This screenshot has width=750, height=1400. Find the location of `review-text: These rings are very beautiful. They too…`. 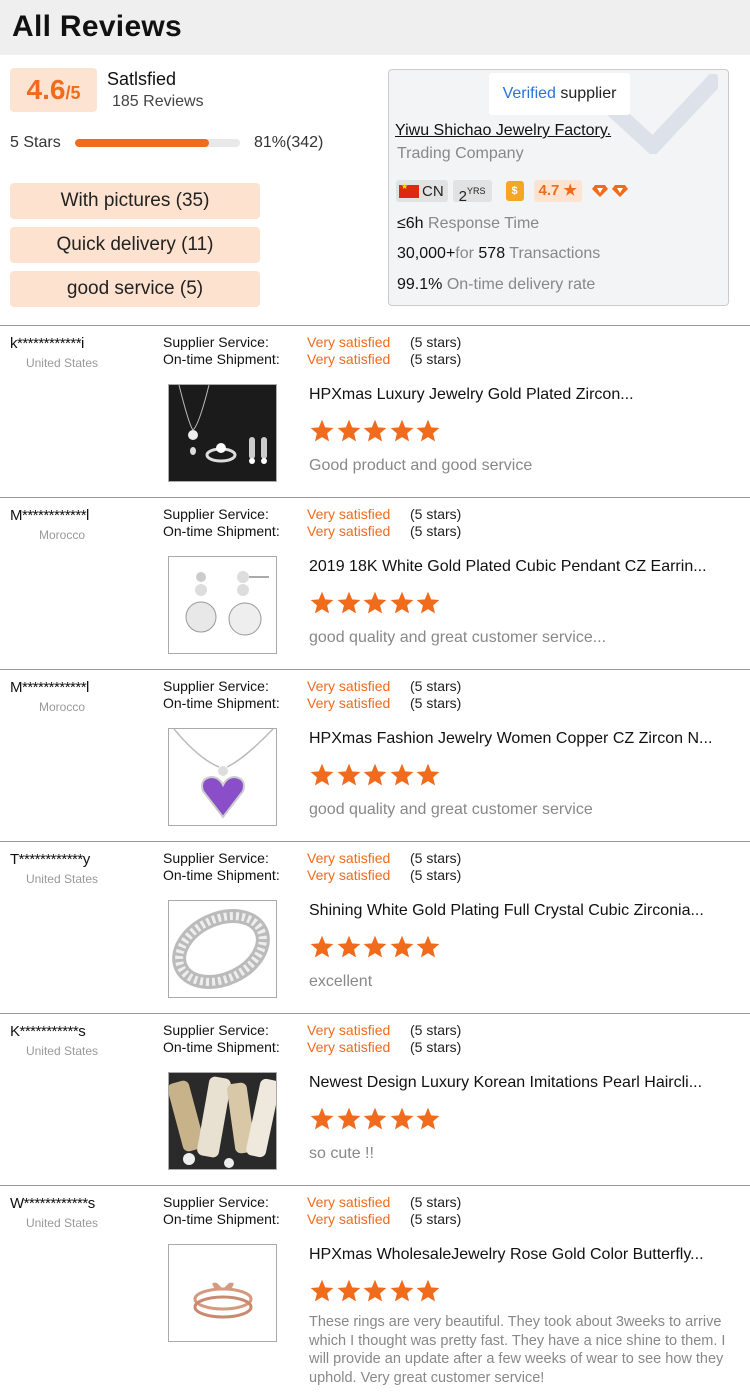

review-text: These rings are very beautiful. They too… is located at coordinates (517, 1350).